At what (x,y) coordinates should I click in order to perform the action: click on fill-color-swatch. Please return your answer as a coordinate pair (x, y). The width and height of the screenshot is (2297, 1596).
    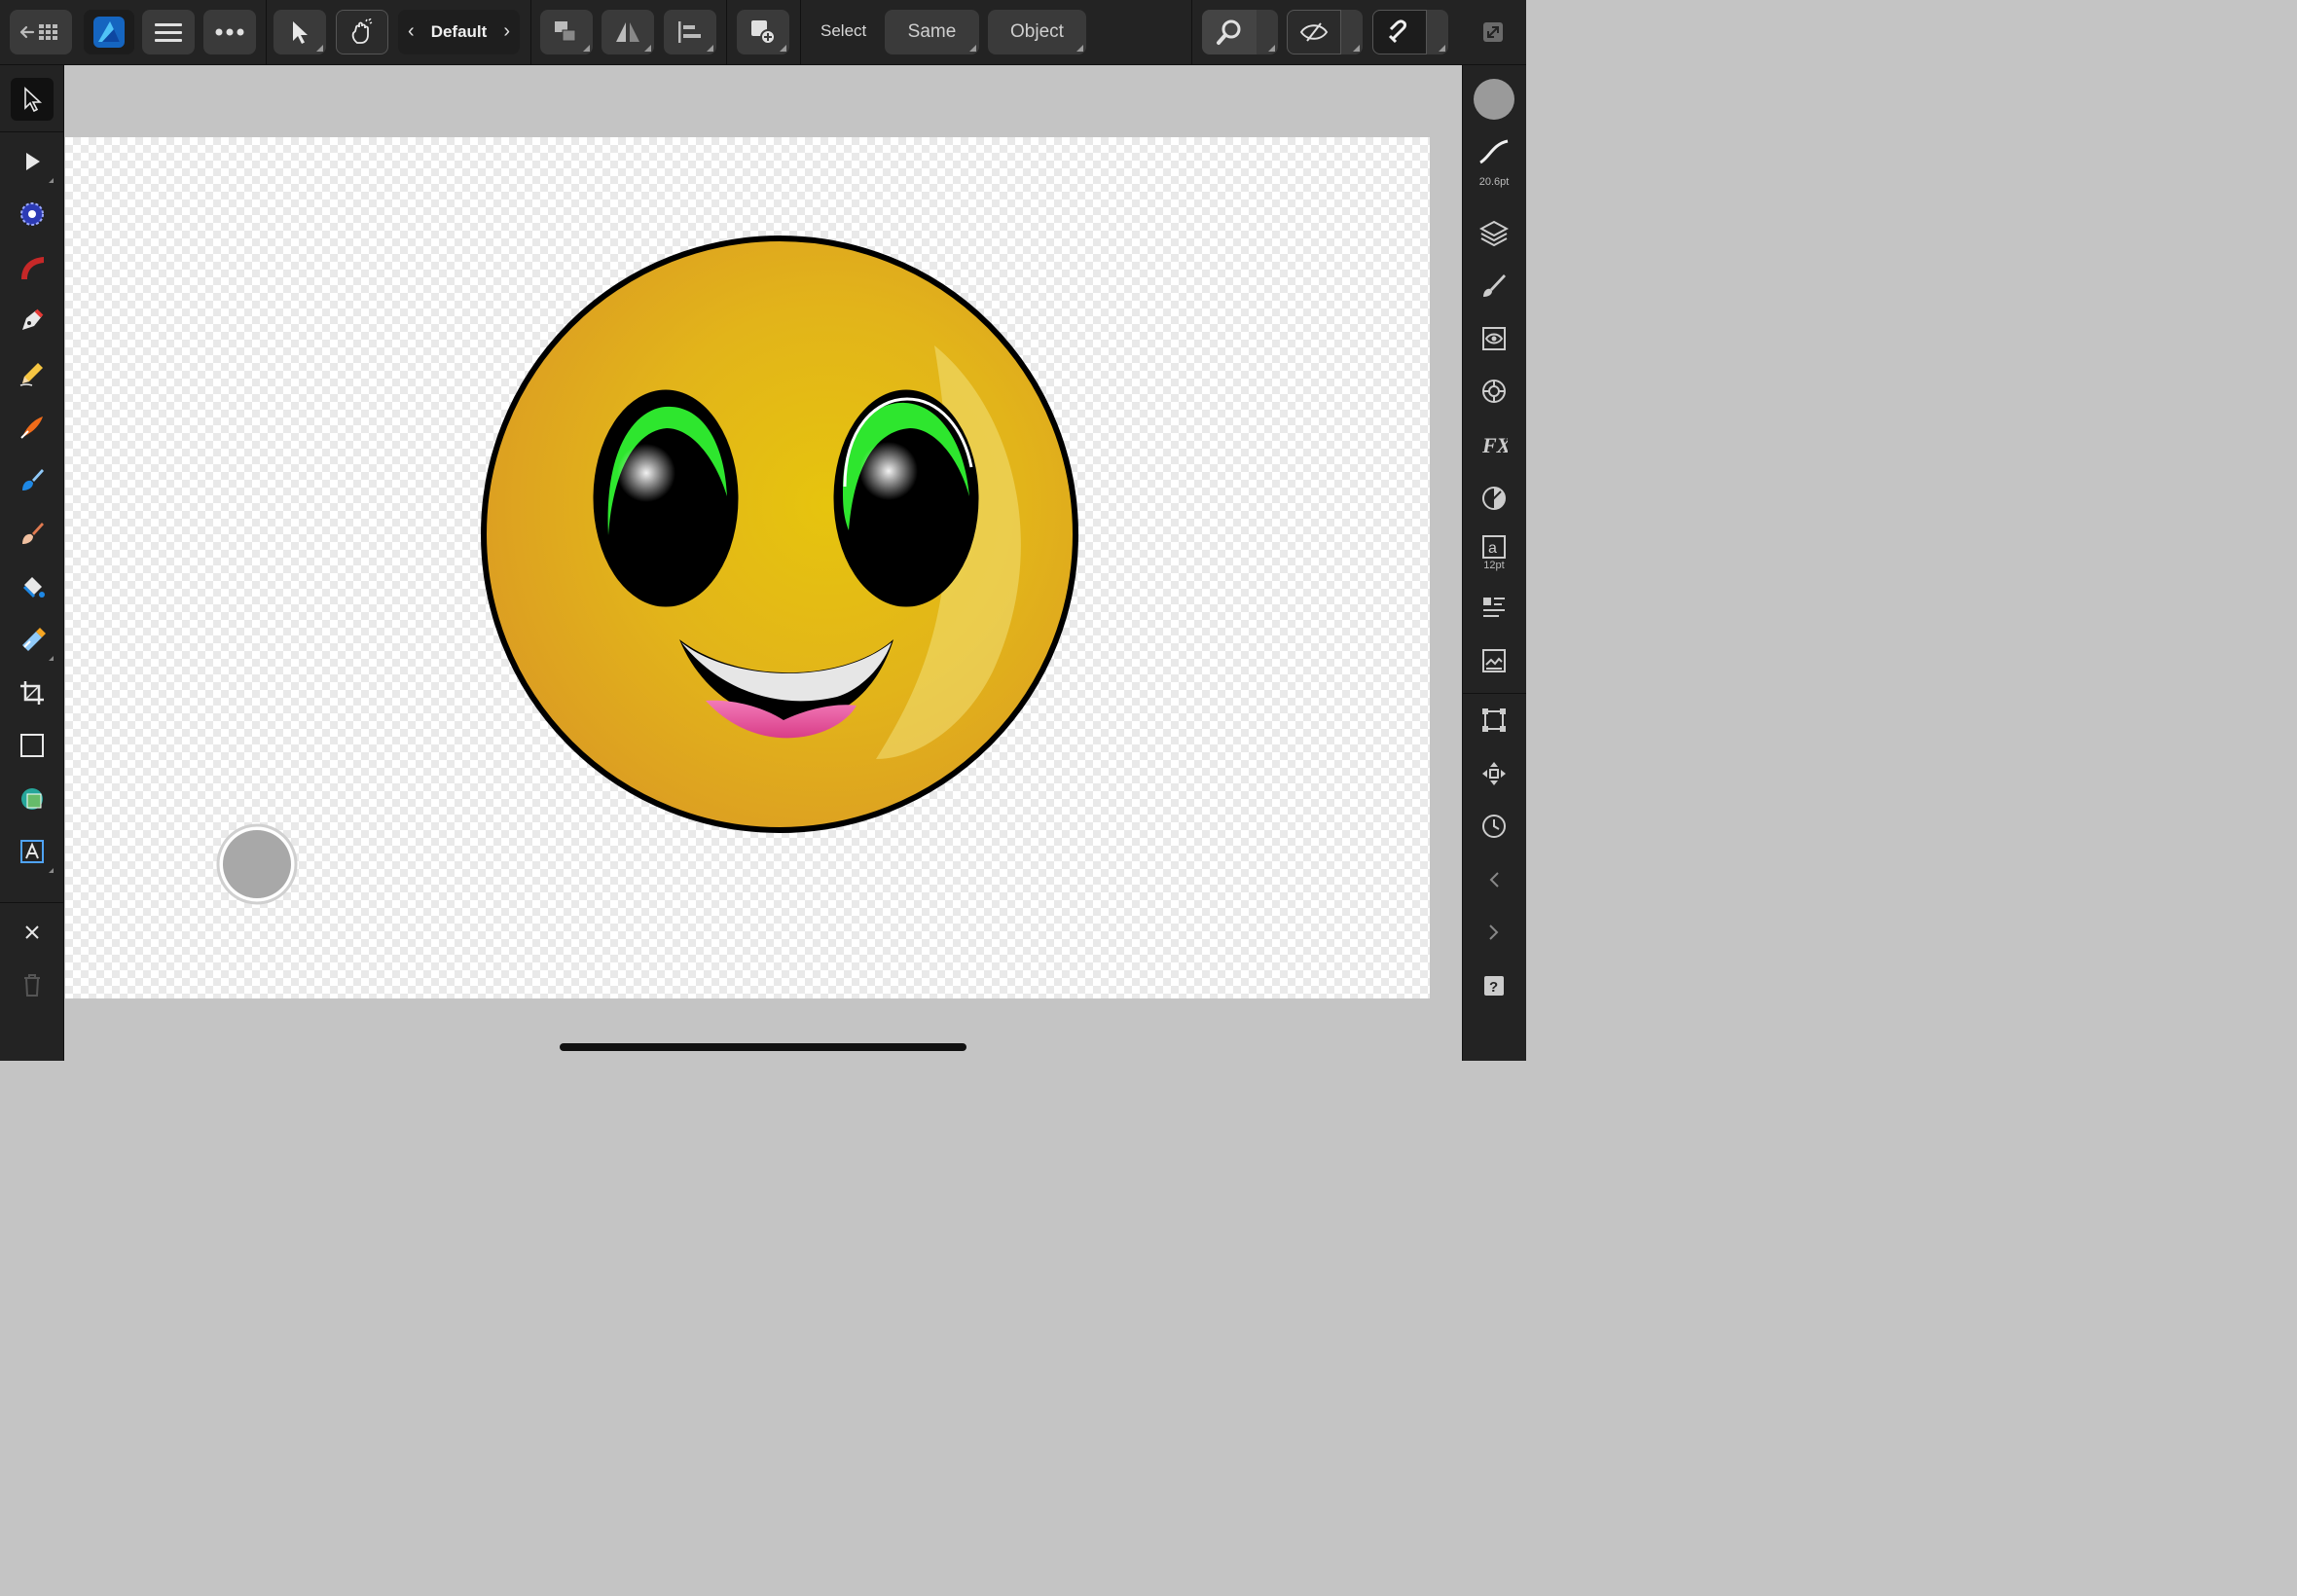
    Looking at the image, I should click on (1494, 99).